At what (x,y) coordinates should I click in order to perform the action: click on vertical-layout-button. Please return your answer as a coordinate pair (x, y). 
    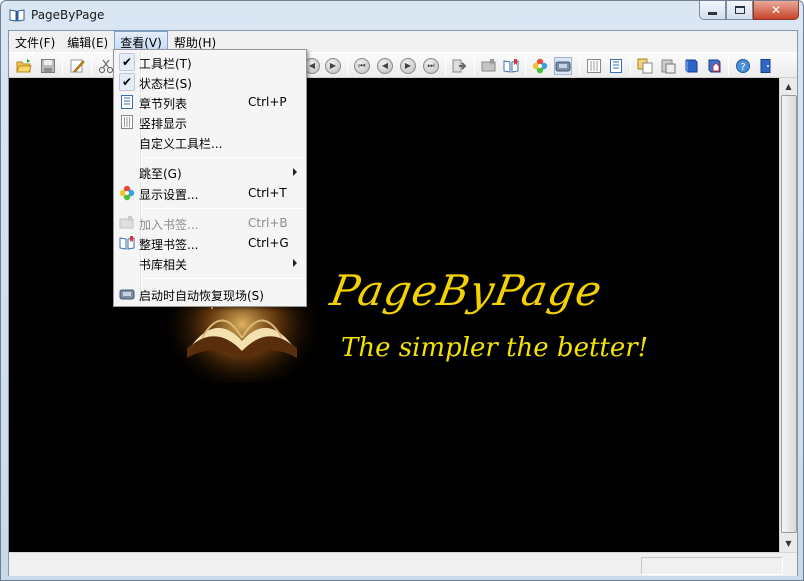
    Looking at the image, I should click on (594, 66).